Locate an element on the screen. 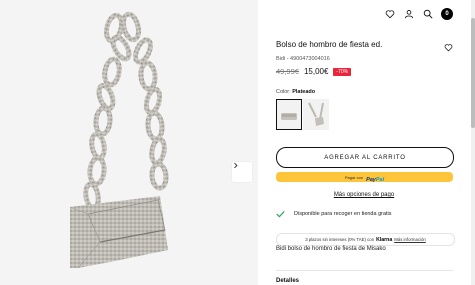 This screenshot has width=475, height=285. color-swatch-plateado is located at coordinates (289, 114).